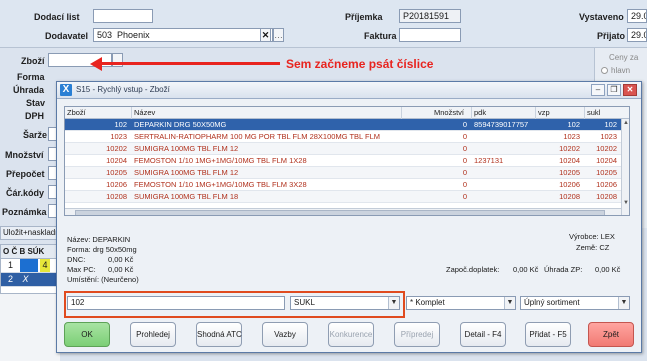  Describe the element at coordinates (304, 302) in the screenshot. I see `search-type-value: SUKL` at that location.